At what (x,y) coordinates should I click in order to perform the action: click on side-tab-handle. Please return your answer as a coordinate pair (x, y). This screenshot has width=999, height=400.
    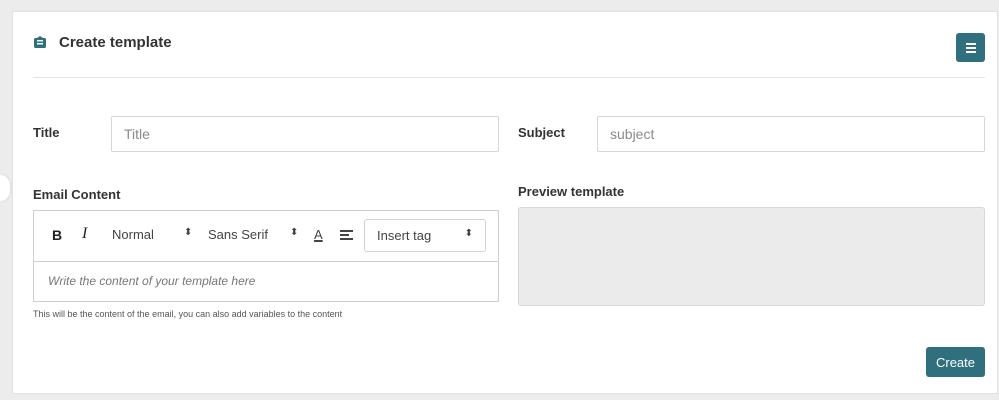
    Looking at the image, I should click on (5, 188).